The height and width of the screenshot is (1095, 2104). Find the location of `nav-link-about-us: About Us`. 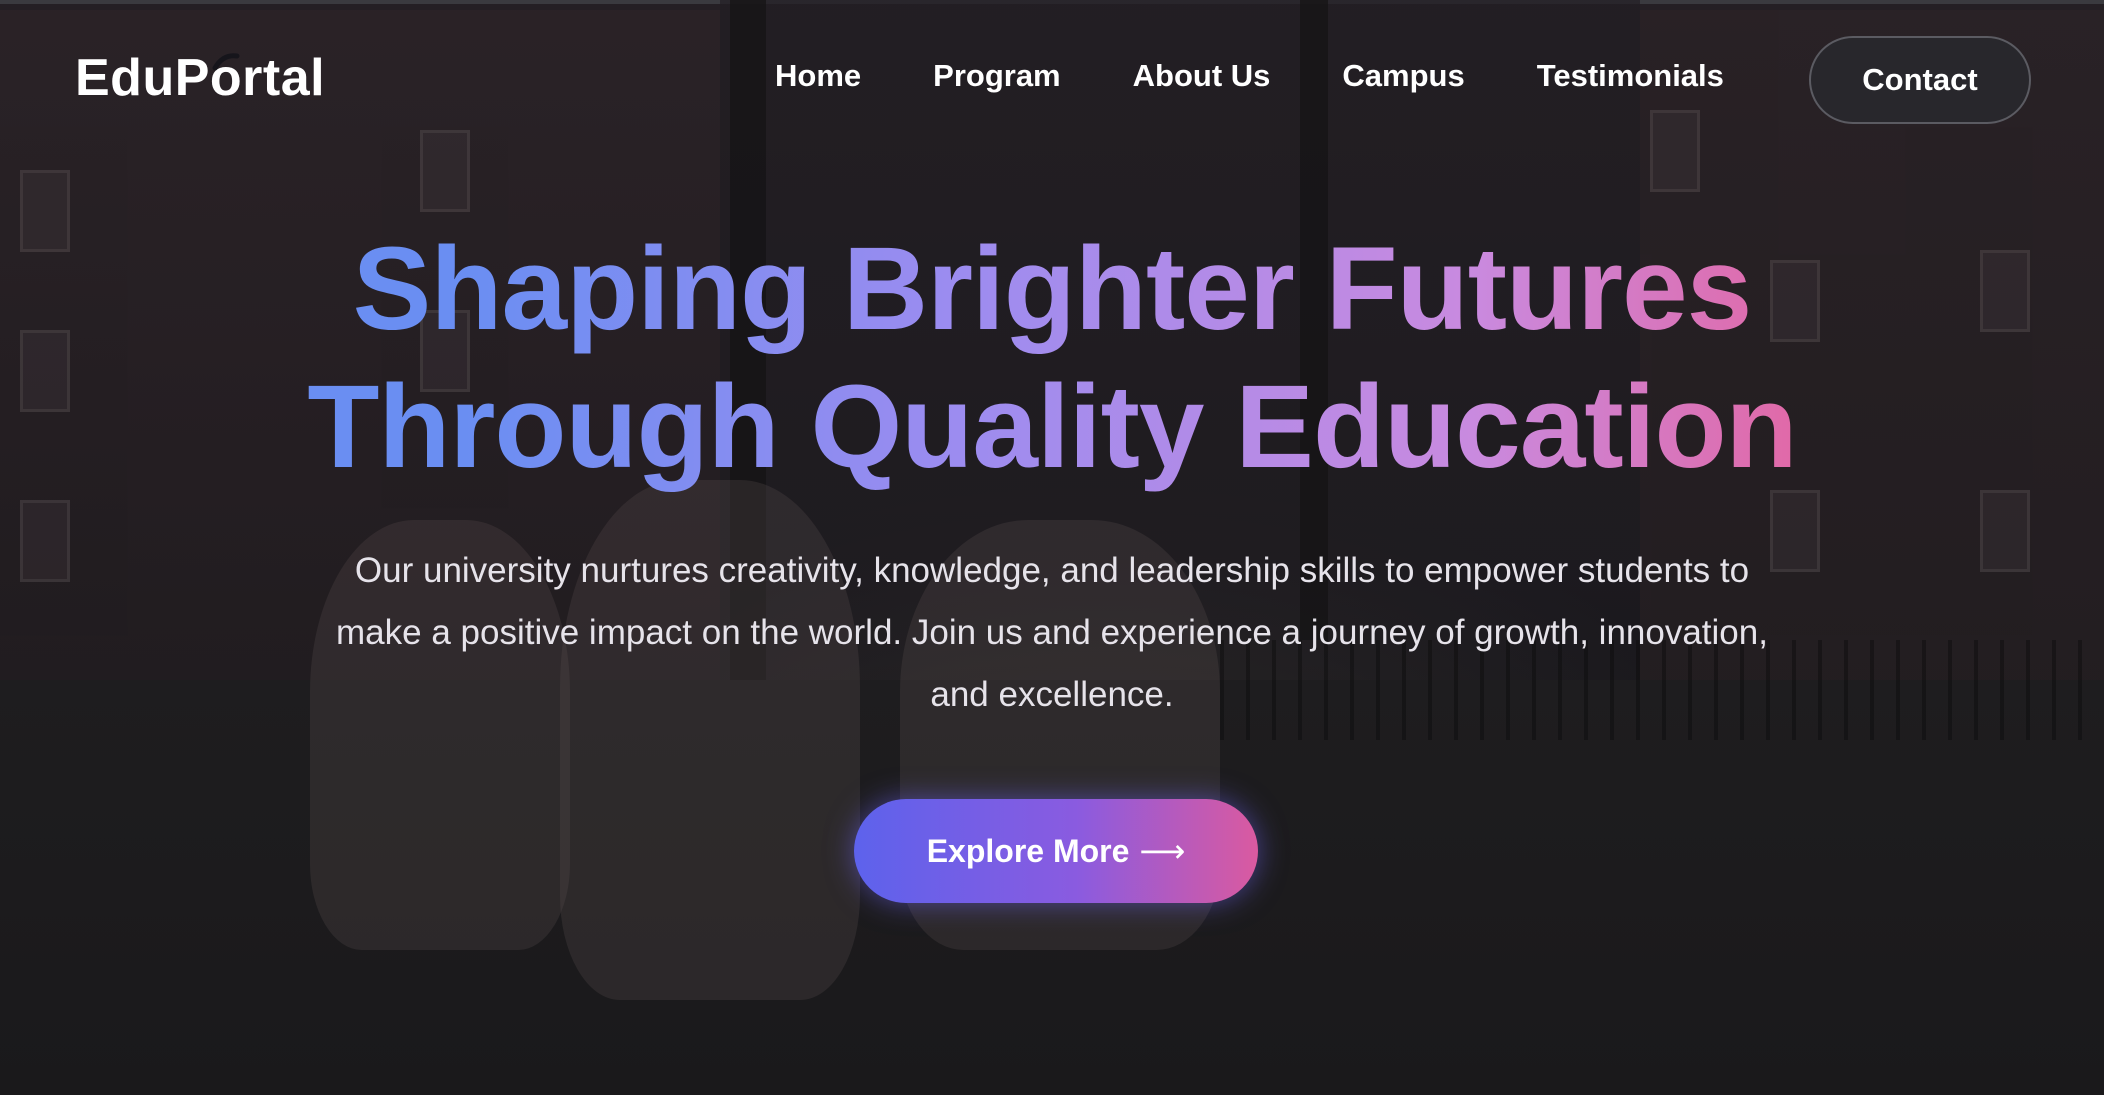

nav-link-about-us: About Us is located at coordinates (1202, 76).